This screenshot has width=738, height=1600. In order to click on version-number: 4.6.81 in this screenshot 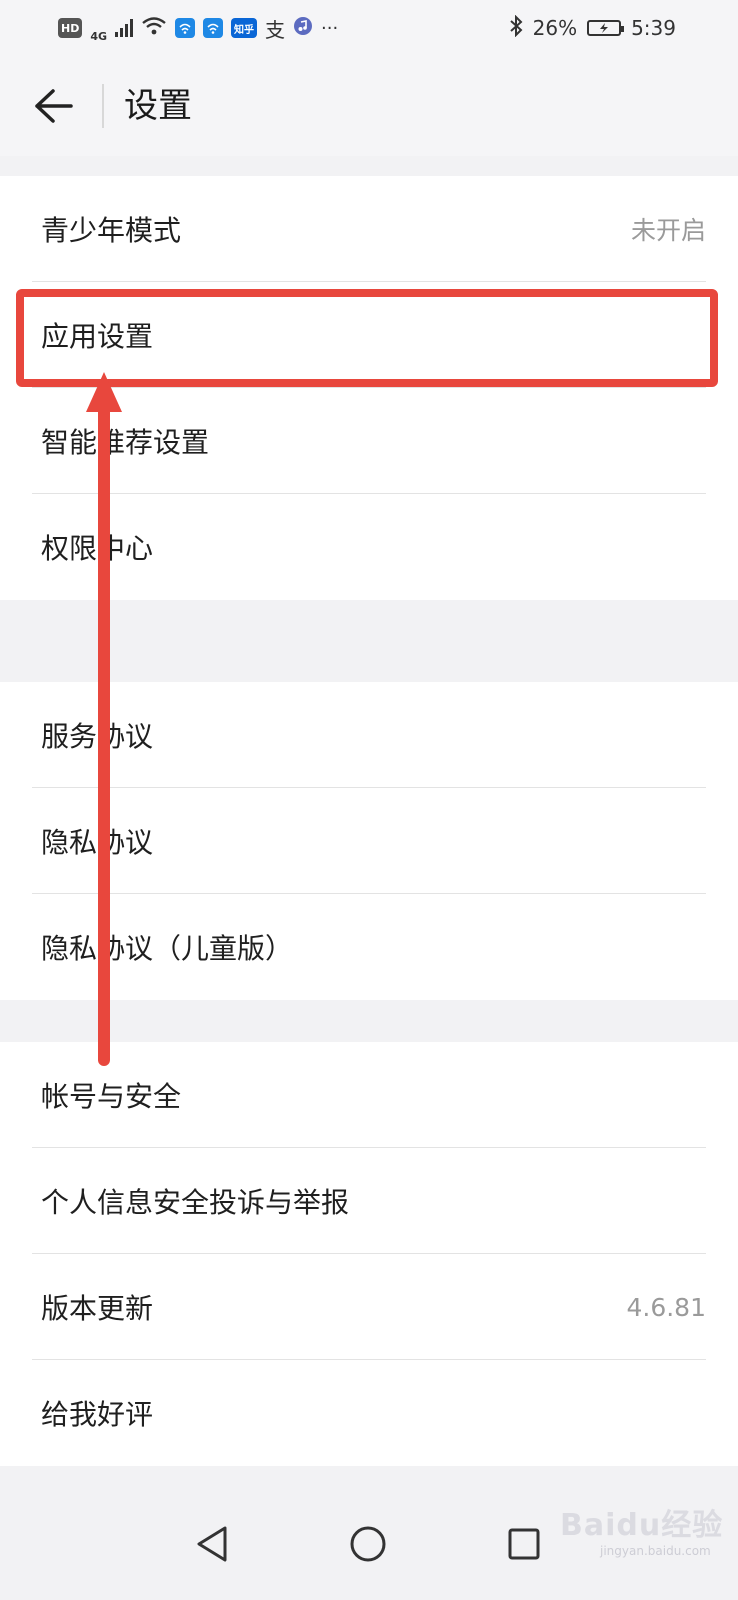, I will do `click(666, 1307)`.